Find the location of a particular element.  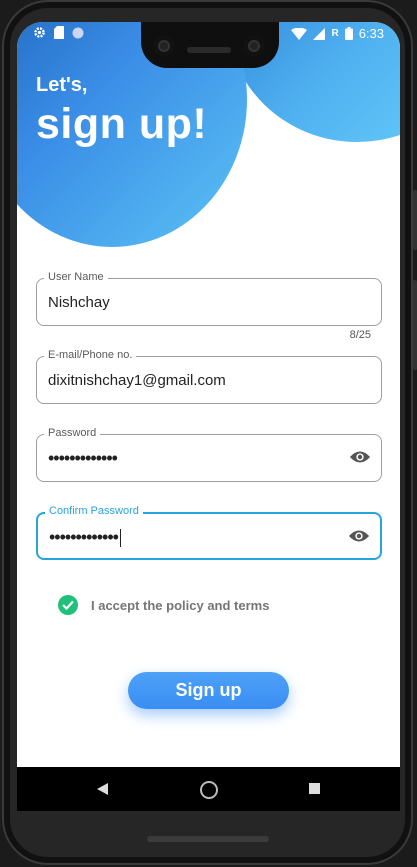

confirm-password-value: ••••••••••••• is located at coordinates (84, 537).